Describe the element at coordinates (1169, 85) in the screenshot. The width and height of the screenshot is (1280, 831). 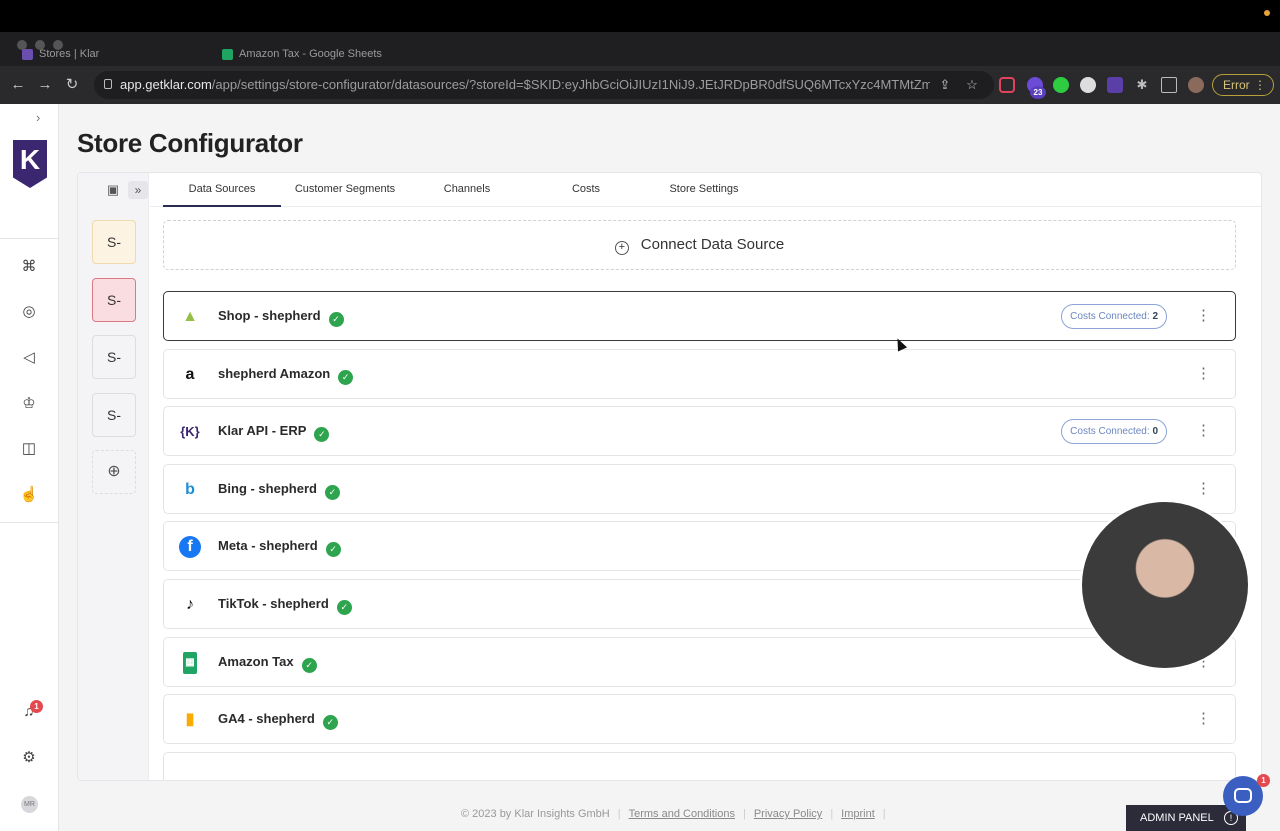
I see `sidepanel-icon` at that location.